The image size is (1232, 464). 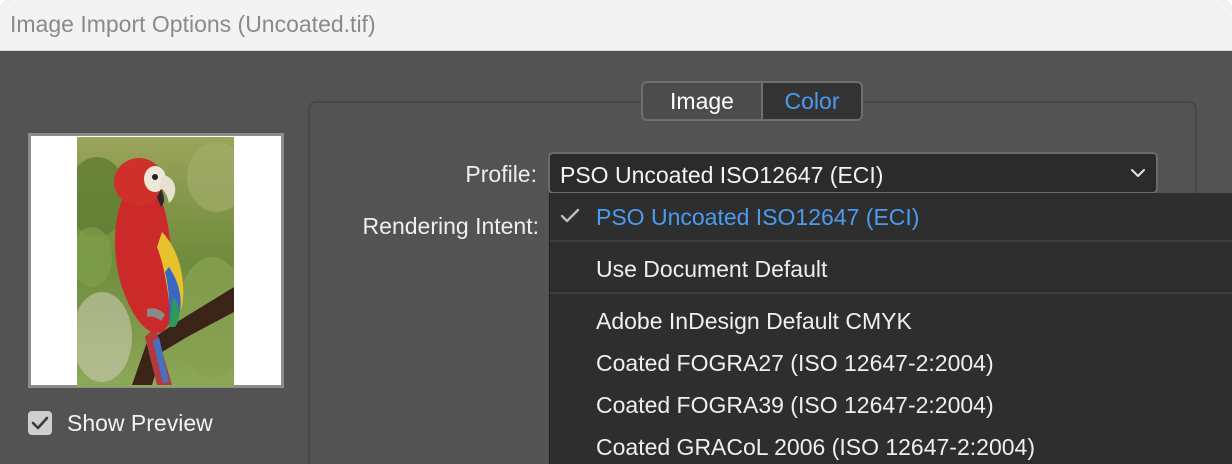 I want to click on menu-item-label: Adobe InDesign Default CMYK, so click(x=754, y=321).